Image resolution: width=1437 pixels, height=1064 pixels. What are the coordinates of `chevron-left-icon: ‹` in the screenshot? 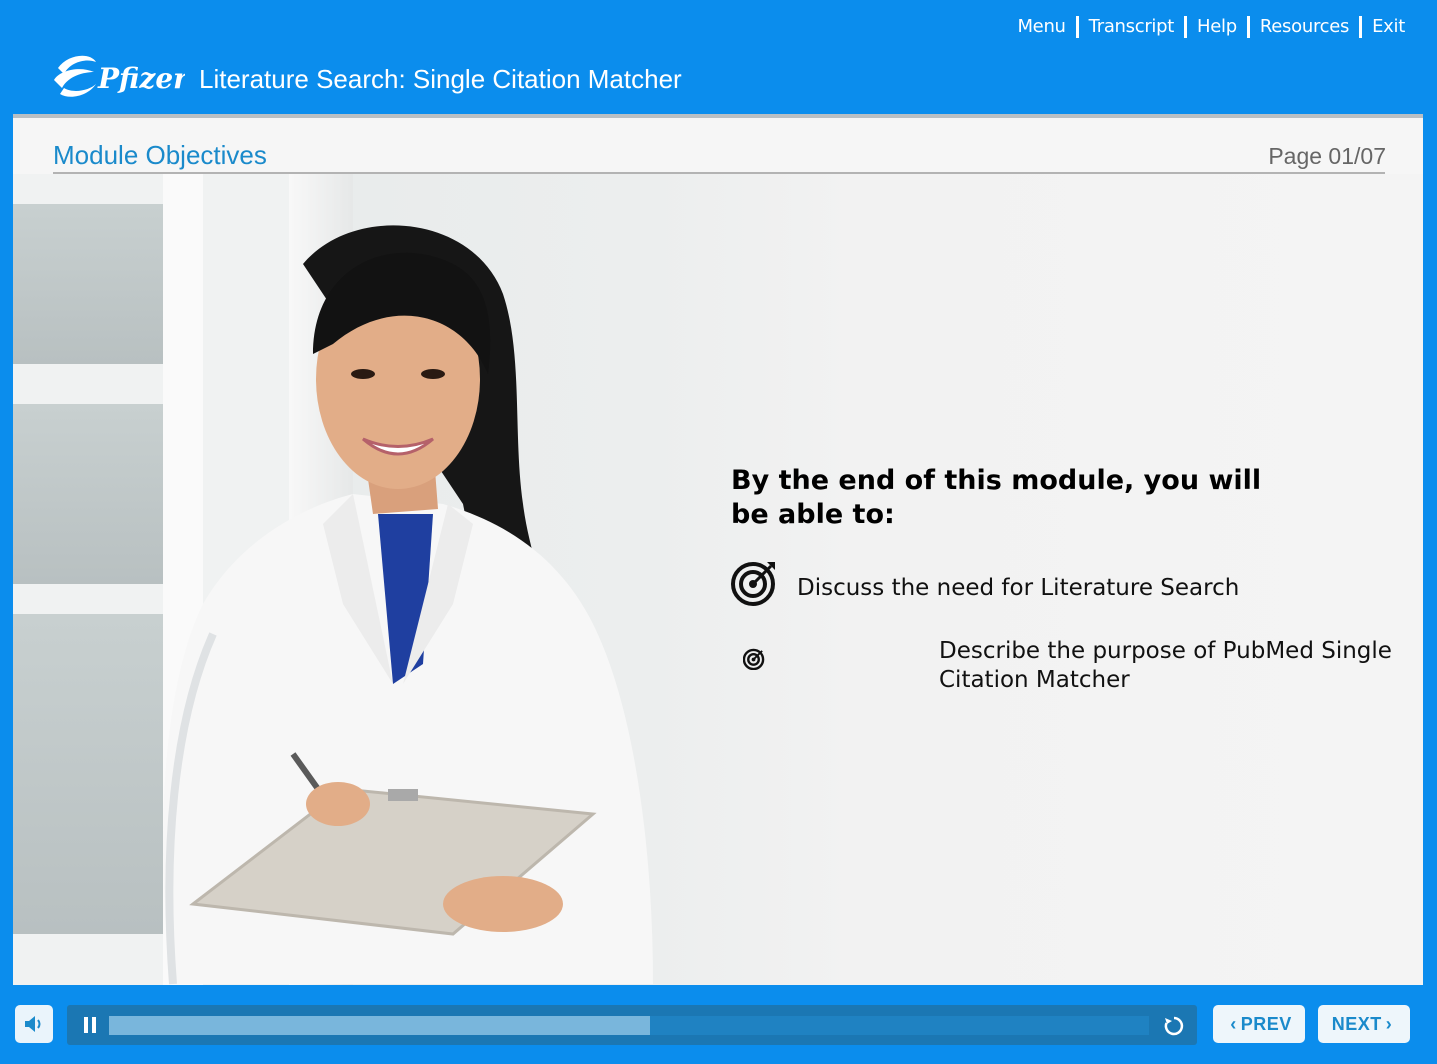 It's located at (1233, 1023).